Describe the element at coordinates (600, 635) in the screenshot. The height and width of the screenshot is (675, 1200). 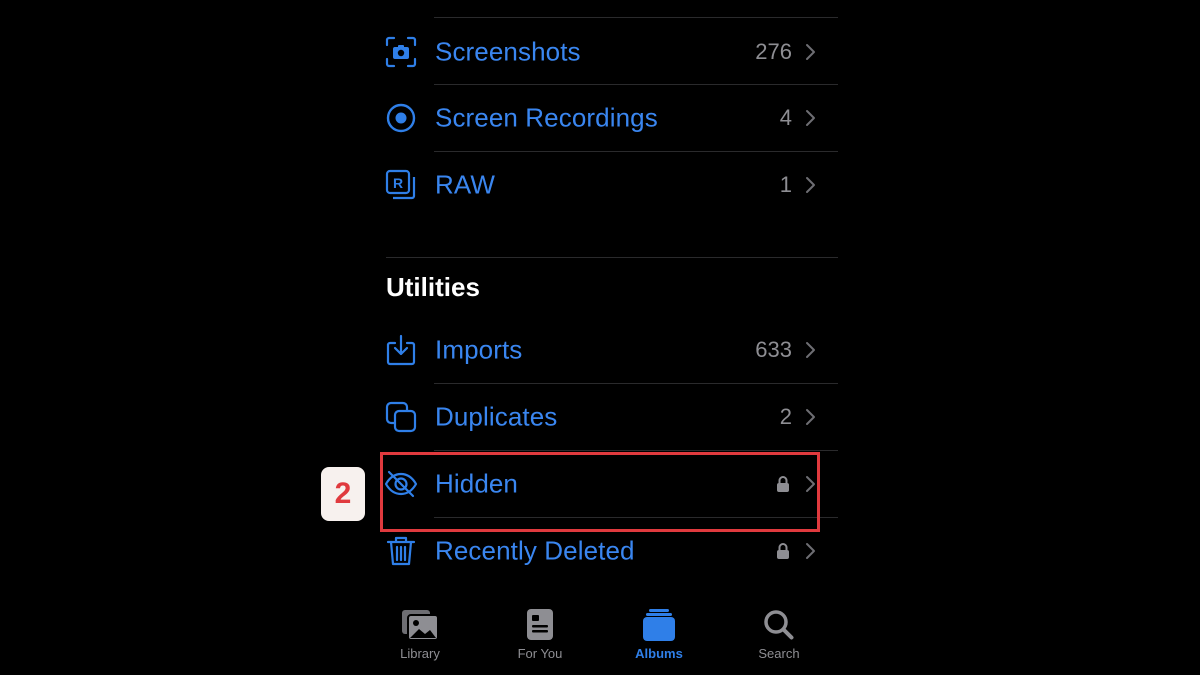
I see `tab-bar: Library For You Albums Search` at that location.